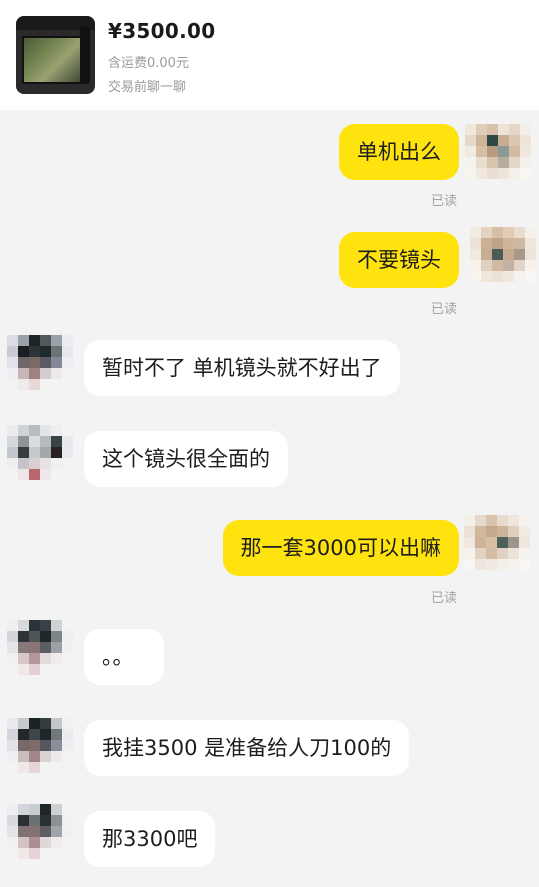 This screenshot has width=539, height=887. What do you see at coordinates (85, 55) in the screenshot?
I see `camera-dial` at bounding box center [85, 55].